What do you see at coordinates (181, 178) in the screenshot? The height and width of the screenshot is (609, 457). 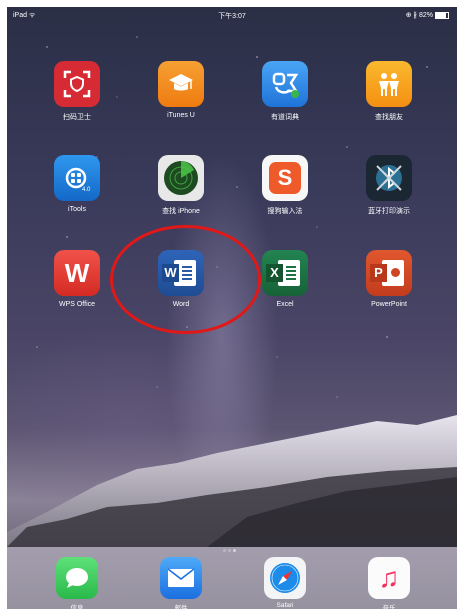 I see `find-iphone-icon` at bounding box center [181, 178].